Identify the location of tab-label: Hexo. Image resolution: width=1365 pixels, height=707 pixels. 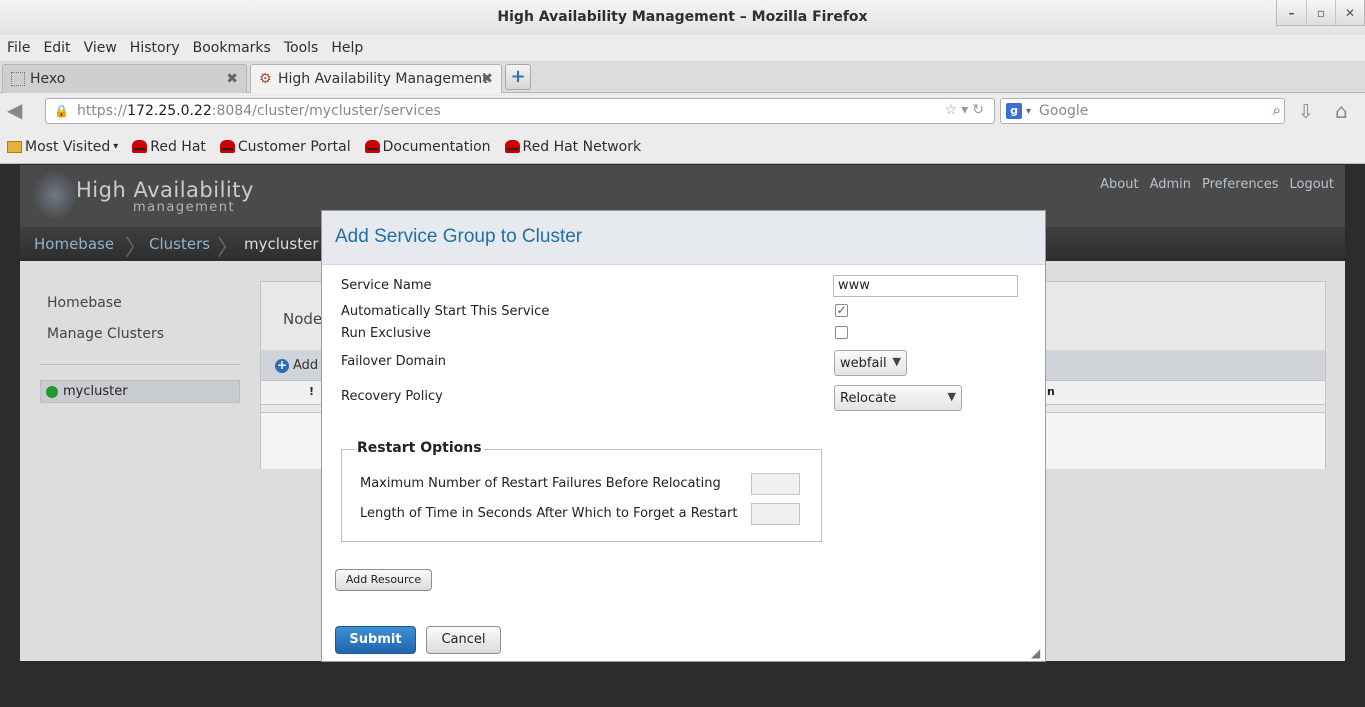
(48, 79).